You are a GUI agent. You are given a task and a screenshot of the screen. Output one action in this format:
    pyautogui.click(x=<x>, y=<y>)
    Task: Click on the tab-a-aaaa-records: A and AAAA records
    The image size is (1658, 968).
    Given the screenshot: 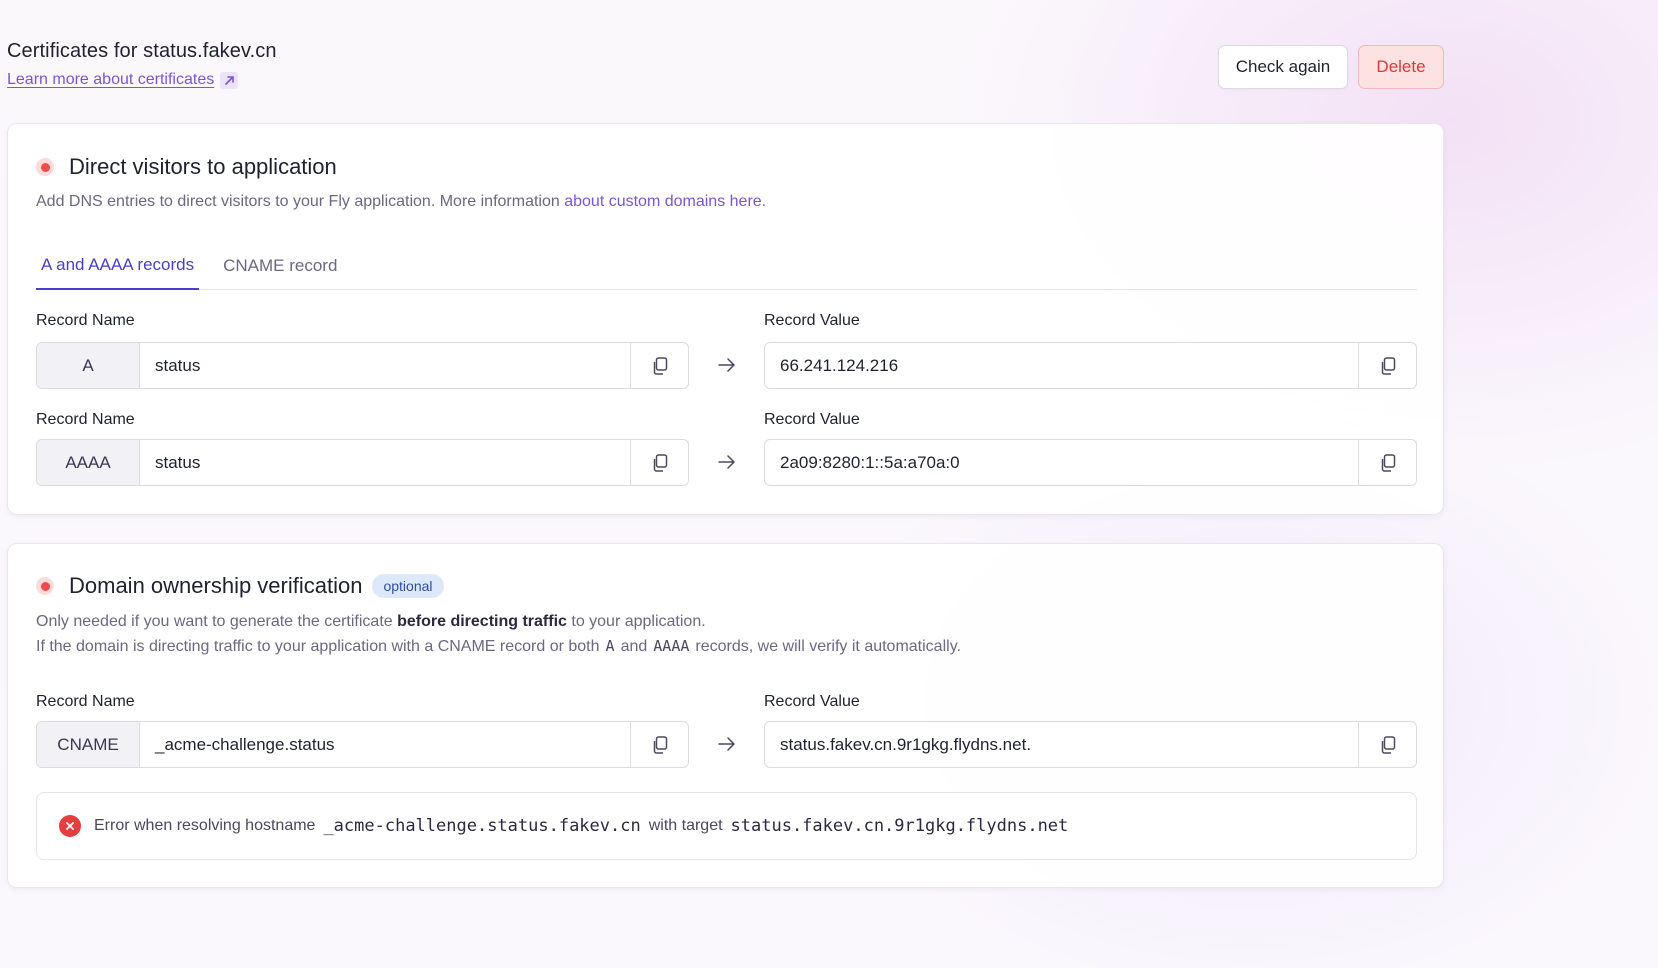 What is the action you would take?
    pyautogui.click(x=118, y=266)
    